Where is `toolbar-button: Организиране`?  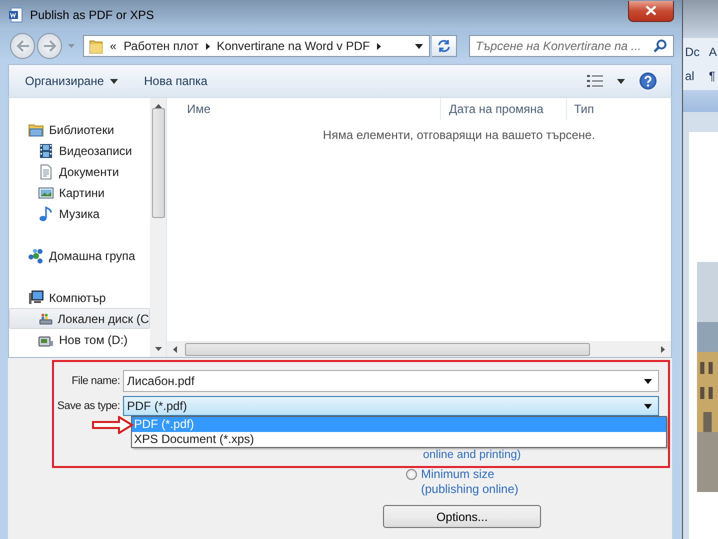 toolbar-button: Организиране is located at coordinates (71, 81).